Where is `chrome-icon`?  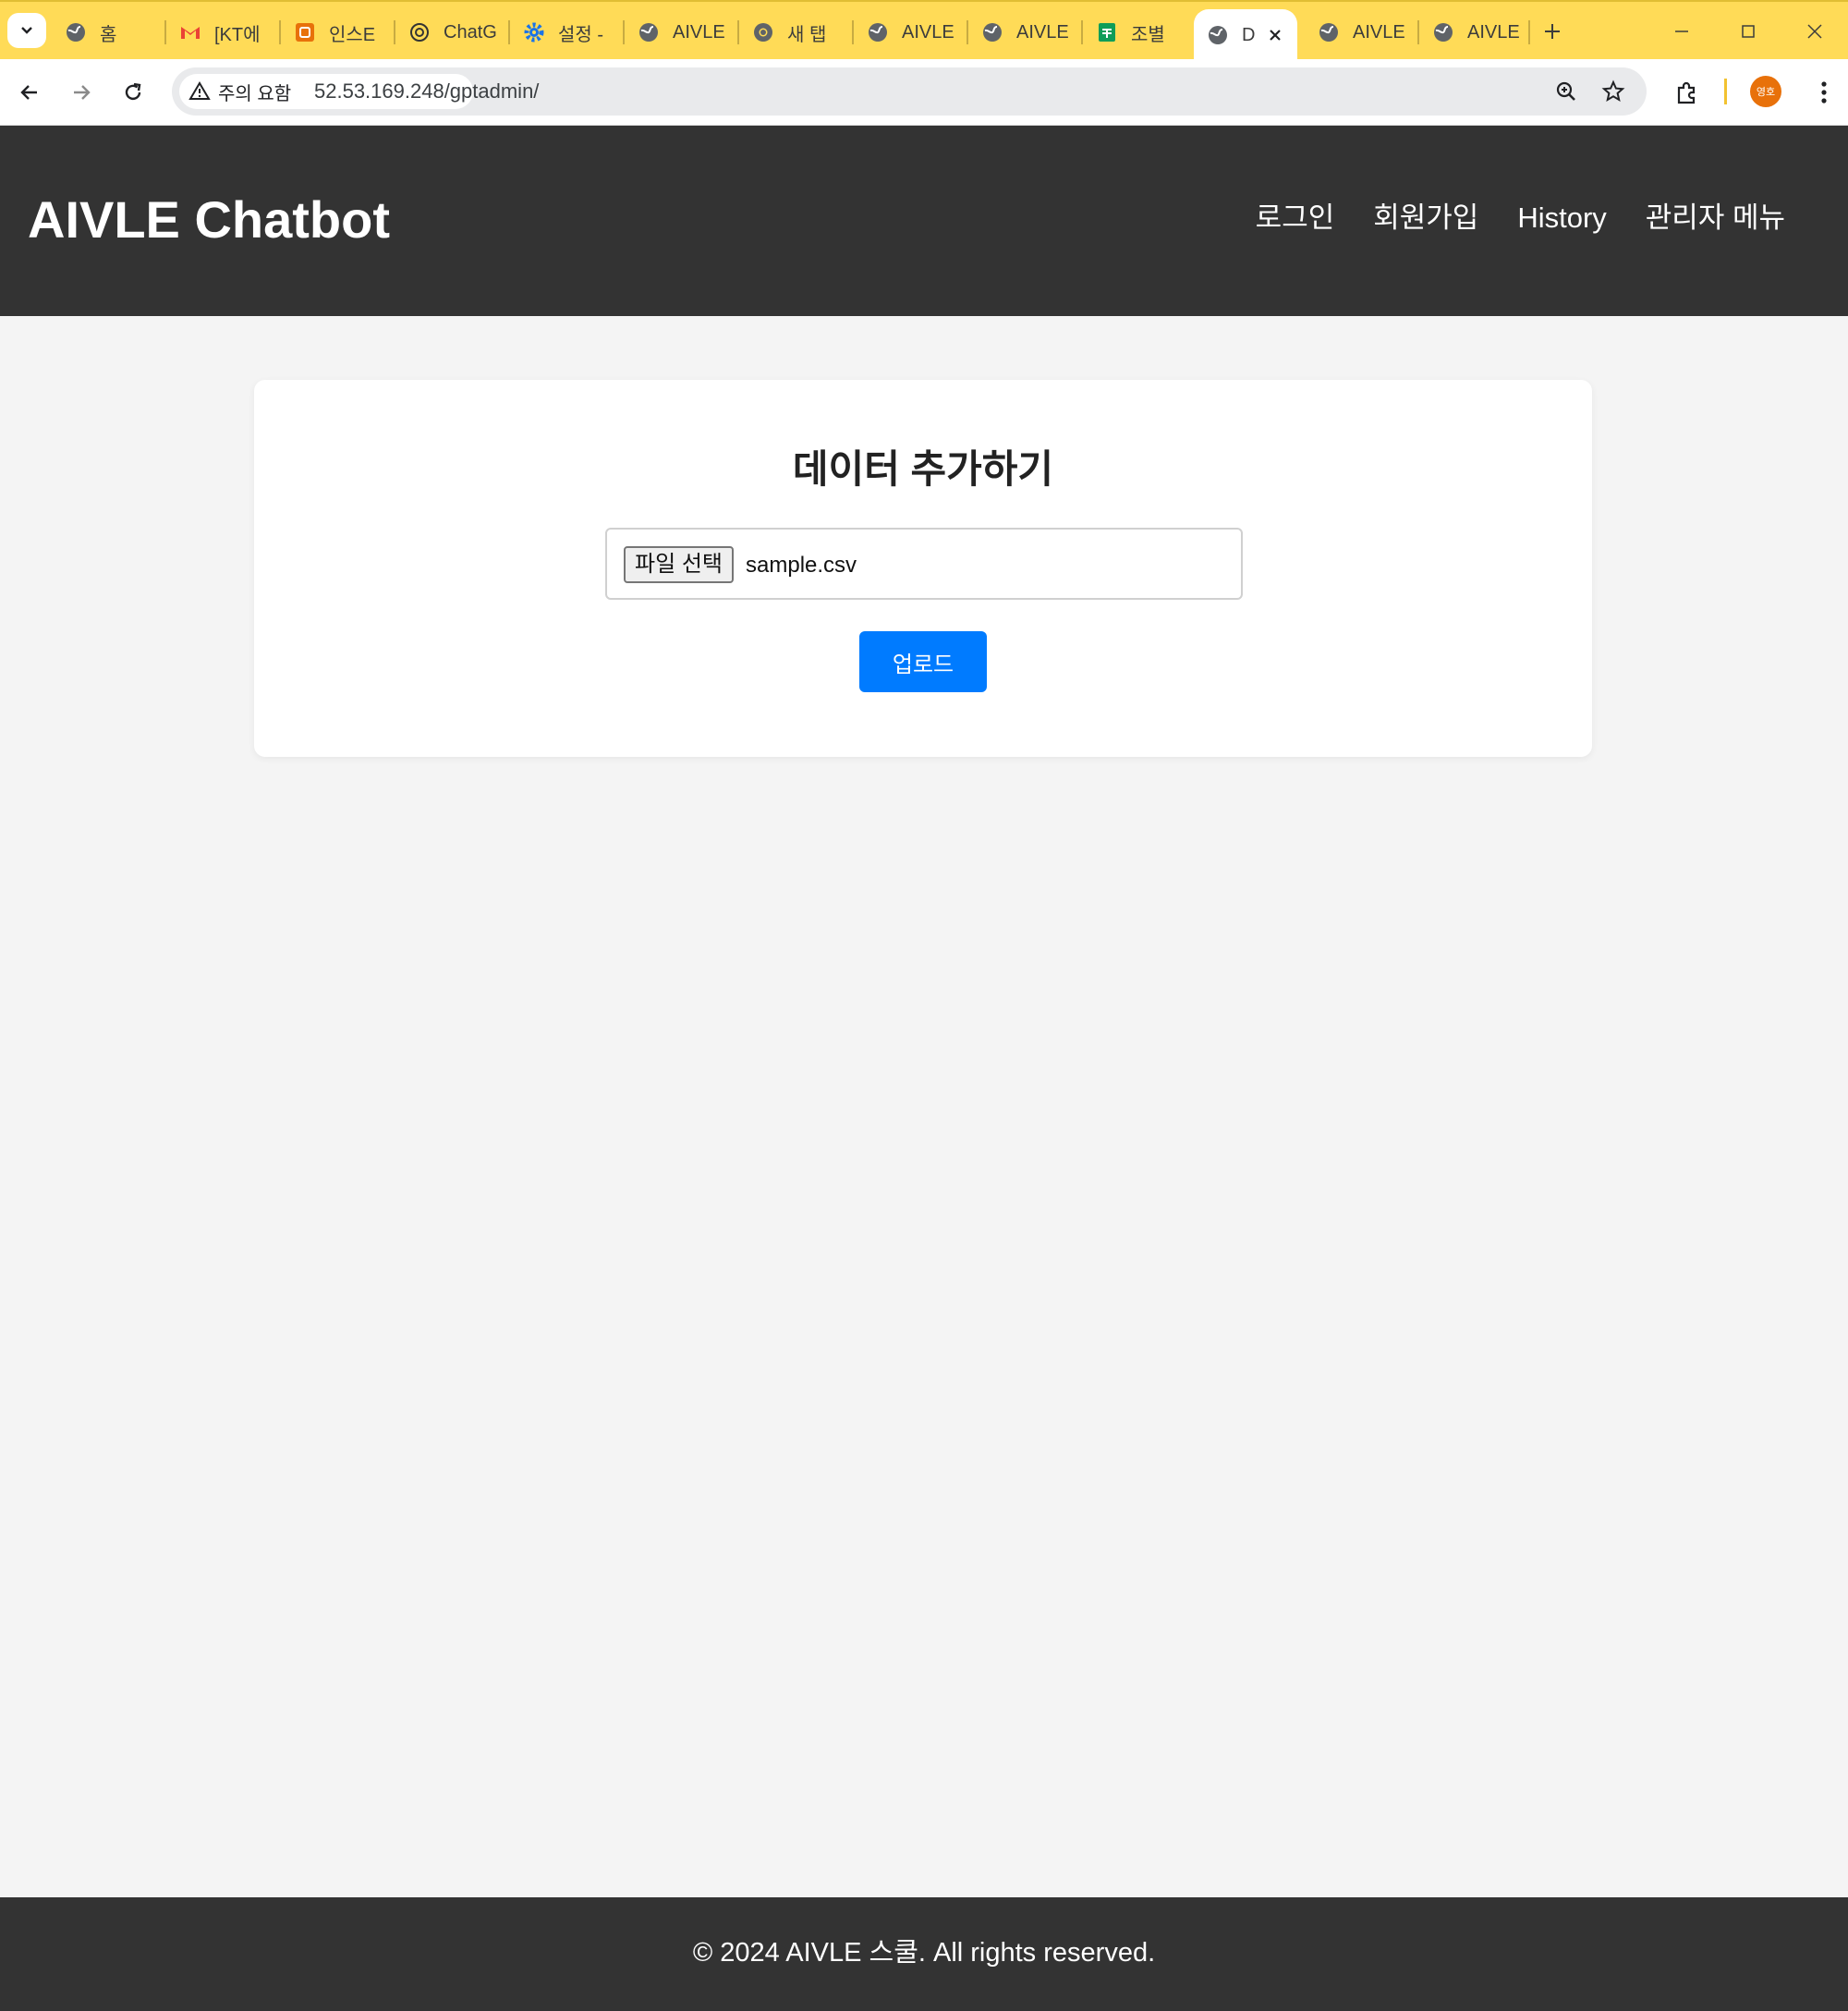 chrome-icon is located at coordinates (763, 32).